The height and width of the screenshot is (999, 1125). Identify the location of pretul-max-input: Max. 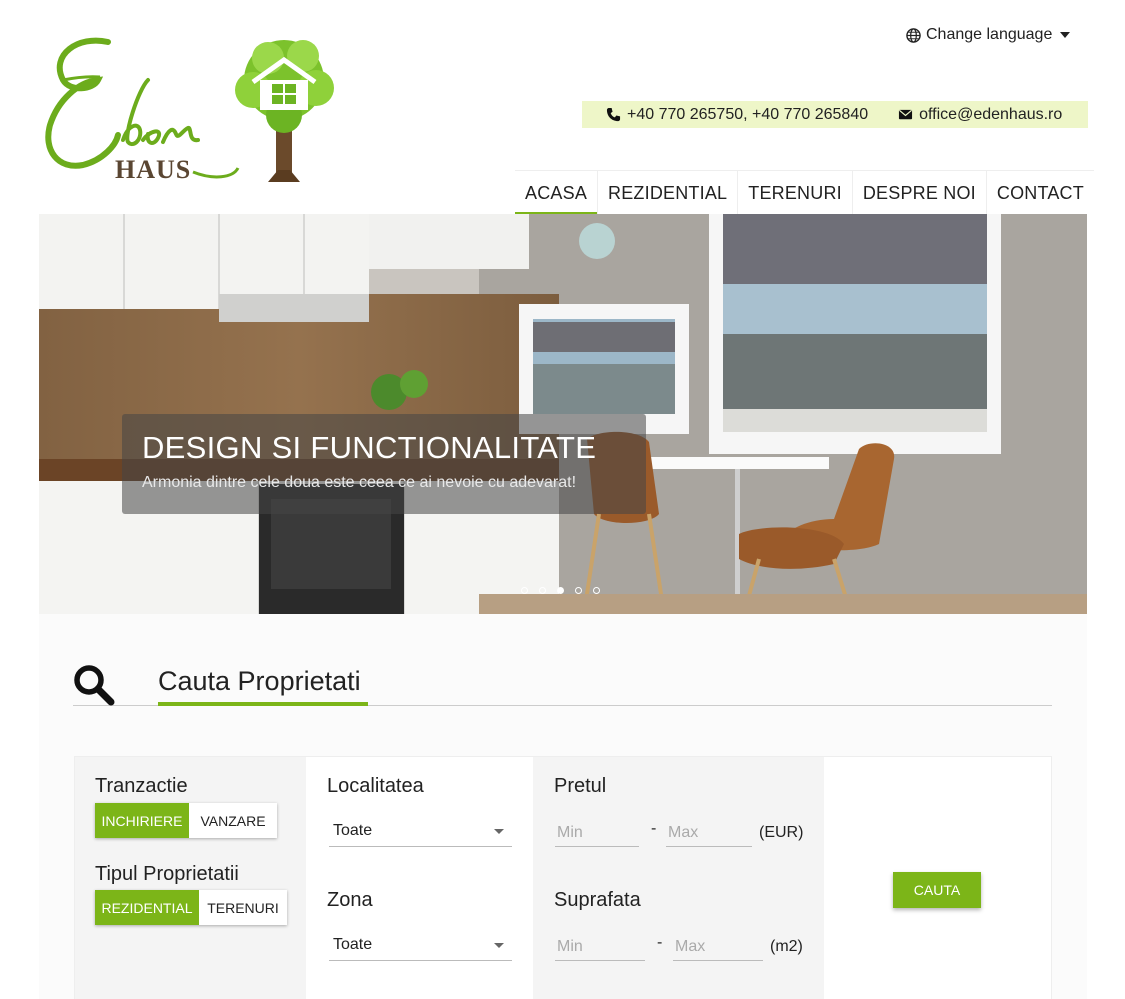
(709, 833).